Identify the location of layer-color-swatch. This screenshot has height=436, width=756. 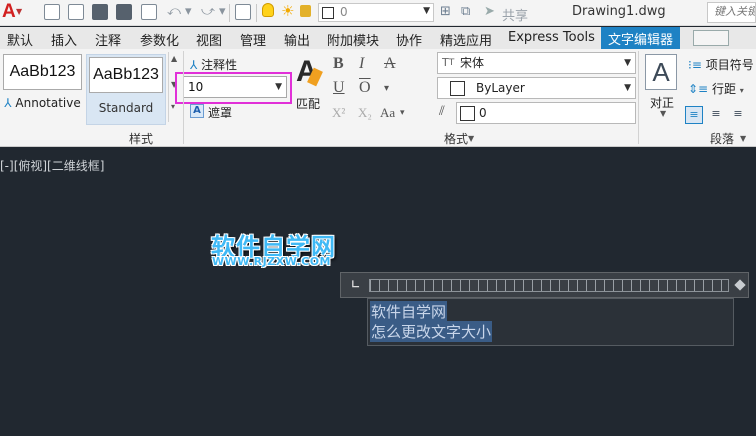
(328, 13).